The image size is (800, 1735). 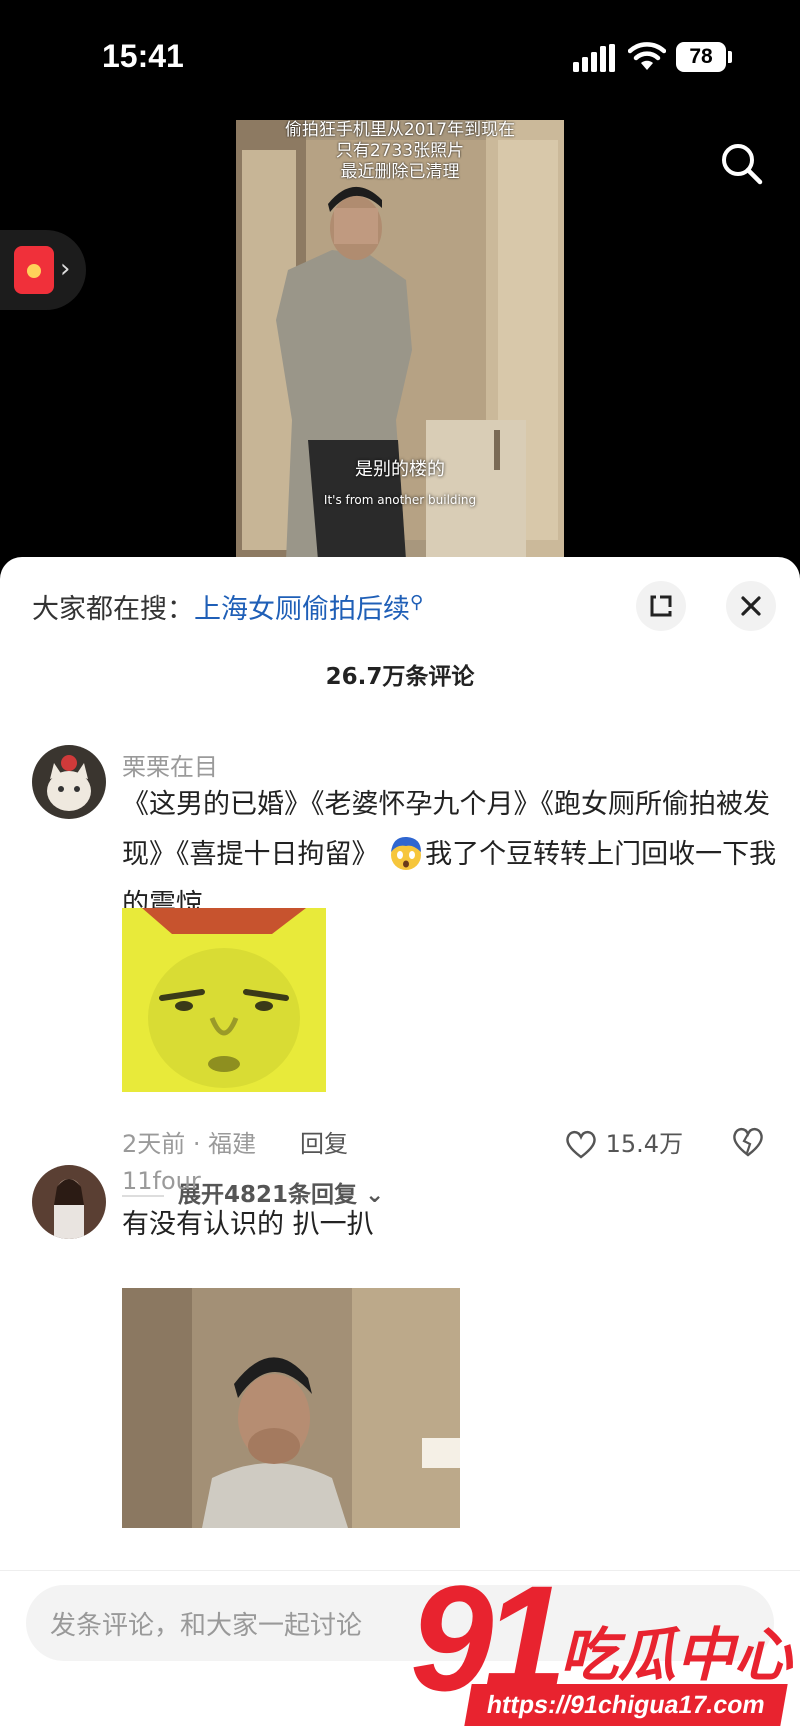 I want to click on search-icon, so click(x=742, y=164).